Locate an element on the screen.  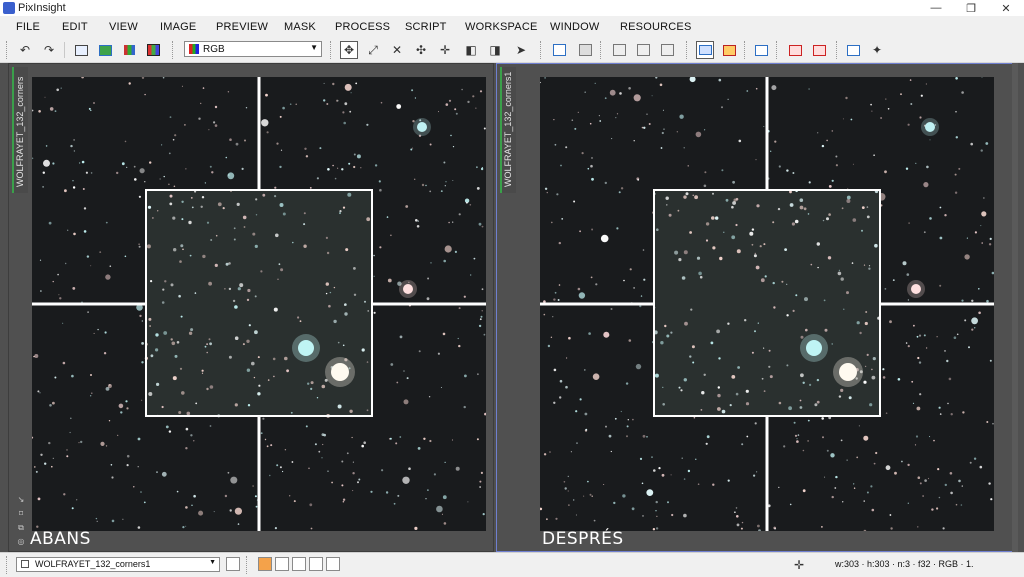
cursor-icon: ➤ is located at coordinates (521, 50).